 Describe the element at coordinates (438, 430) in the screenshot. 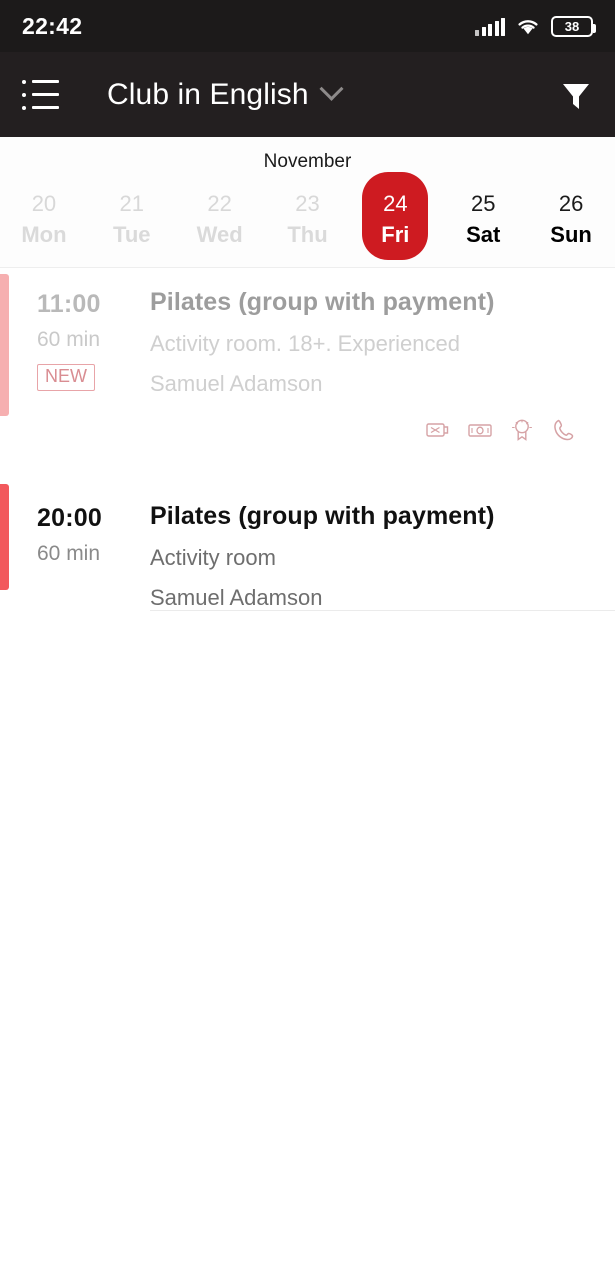

I see `no-card-payment-icon` at that location.